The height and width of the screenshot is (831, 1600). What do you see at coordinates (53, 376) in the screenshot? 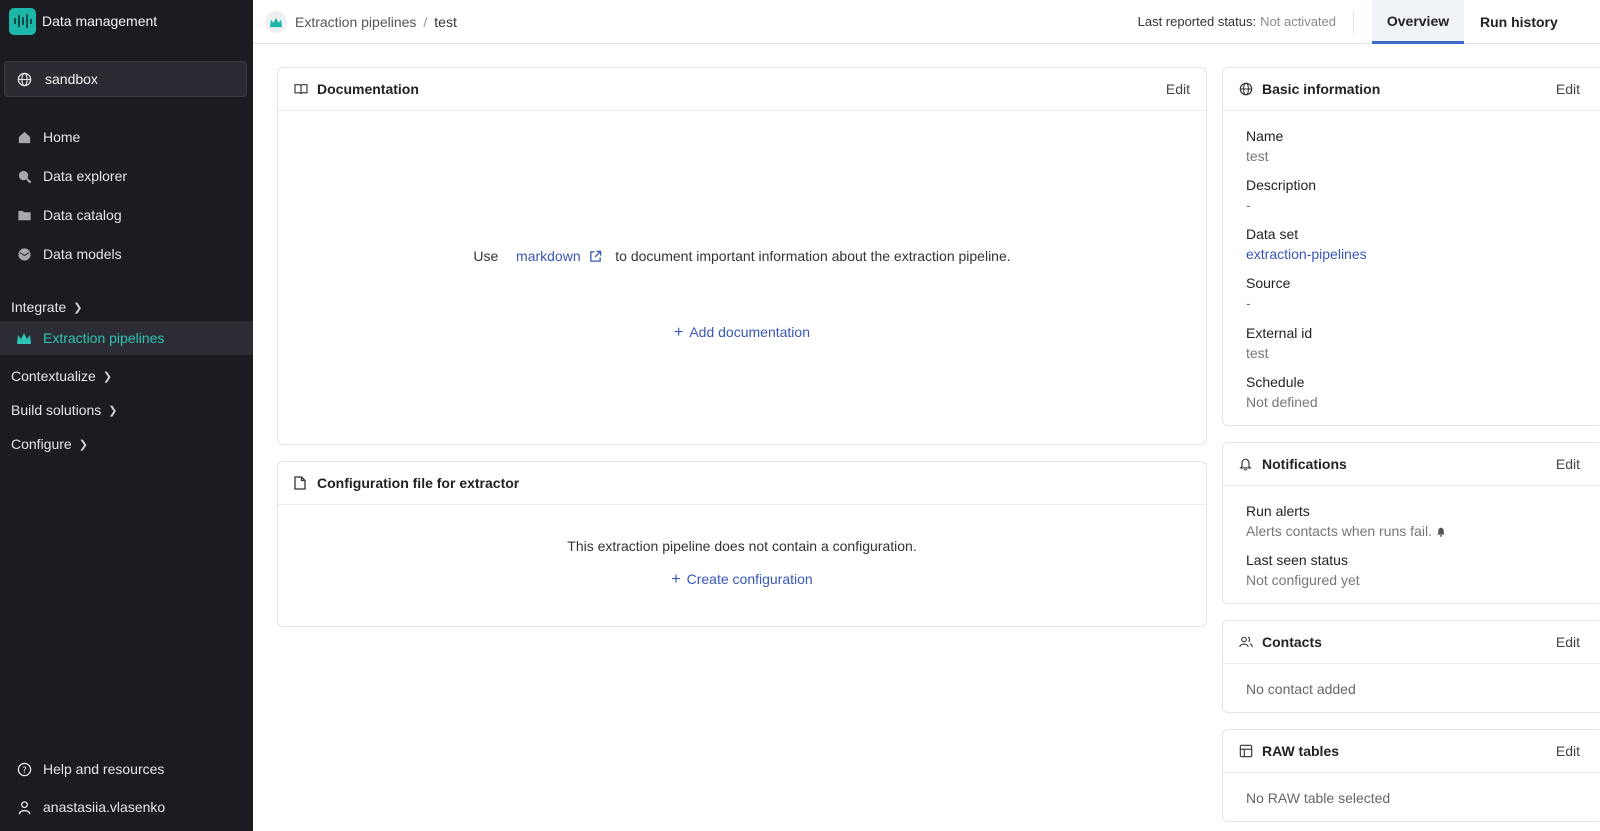
I see `nav-group-contextualize-label: Contextualize` at bounding box center [53, 376].